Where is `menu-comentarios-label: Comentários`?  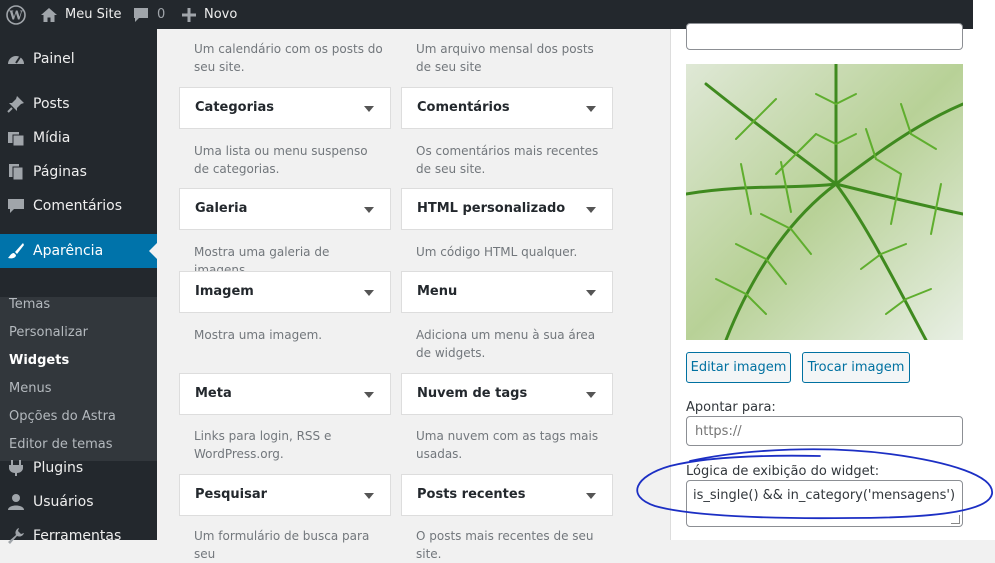
menu-comentarios-label: Comentários is located at coordinates (78, 206).